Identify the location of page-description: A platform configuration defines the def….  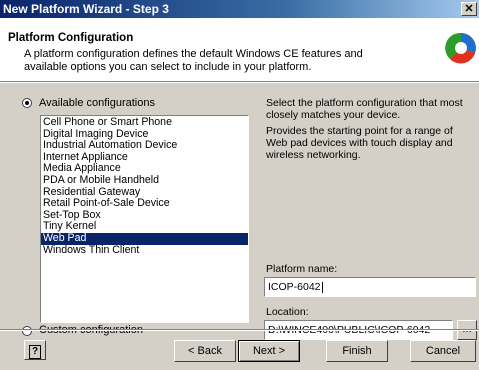
(193, 60).